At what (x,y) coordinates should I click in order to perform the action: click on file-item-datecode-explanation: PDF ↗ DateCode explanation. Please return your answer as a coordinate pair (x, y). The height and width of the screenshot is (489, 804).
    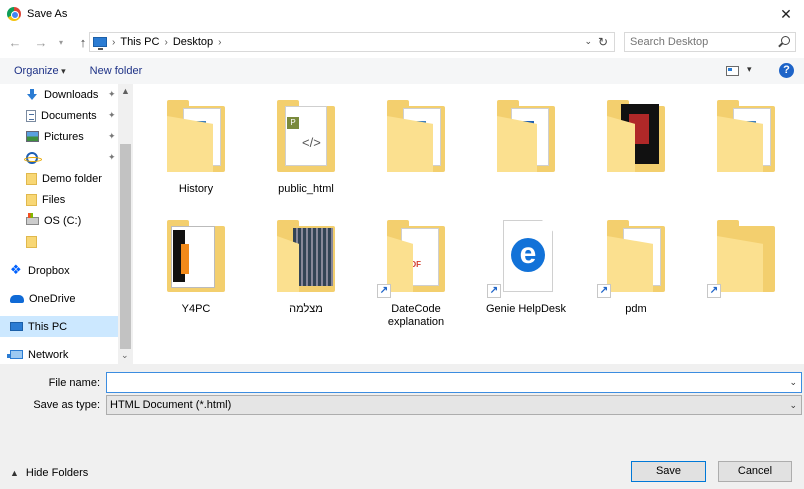
    Looking at the image, I should click on (416, 274).